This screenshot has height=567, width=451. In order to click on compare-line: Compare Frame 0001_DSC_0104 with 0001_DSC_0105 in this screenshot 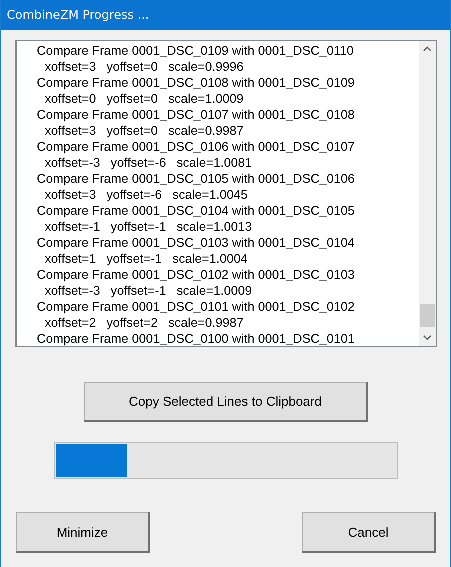, I will do `click(196, 211)`.